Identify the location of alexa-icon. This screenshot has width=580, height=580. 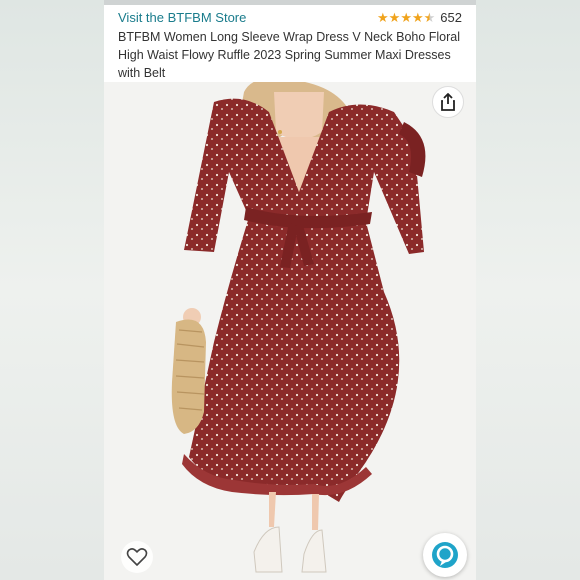
(445, 555).